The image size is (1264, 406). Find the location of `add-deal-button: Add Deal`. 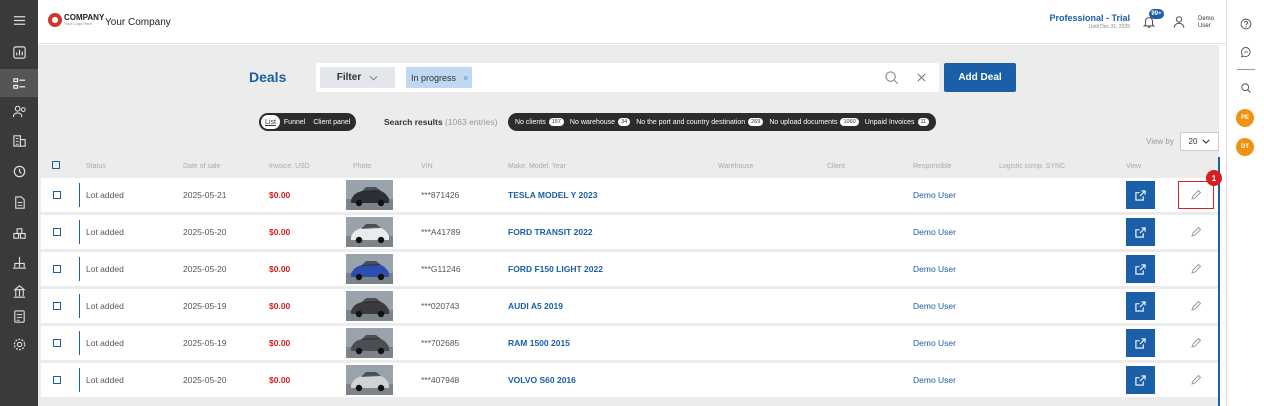

add-deal-button: Add Deal is located at coordinates (980, 77).